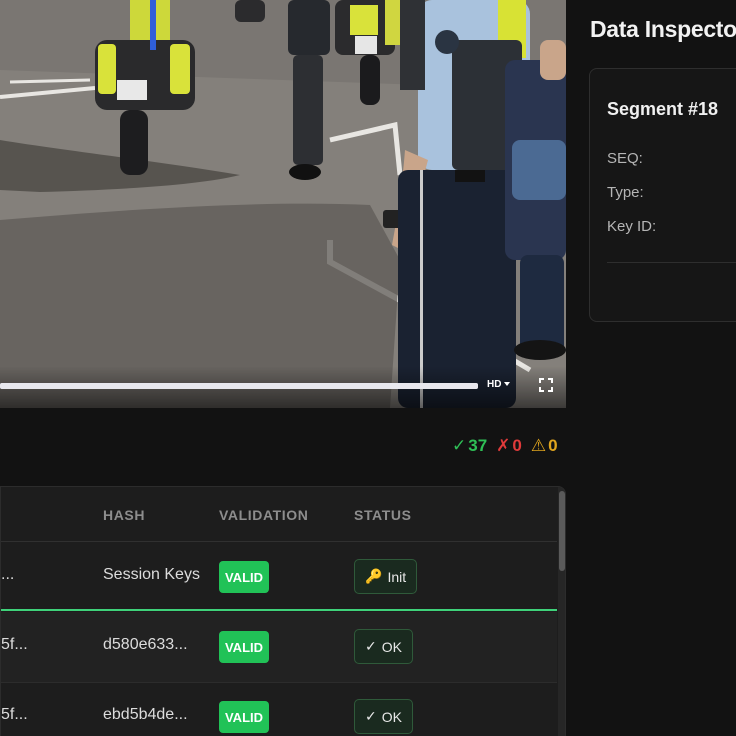  I want to click on status-button: 🔑 Init, so click(386, 576).